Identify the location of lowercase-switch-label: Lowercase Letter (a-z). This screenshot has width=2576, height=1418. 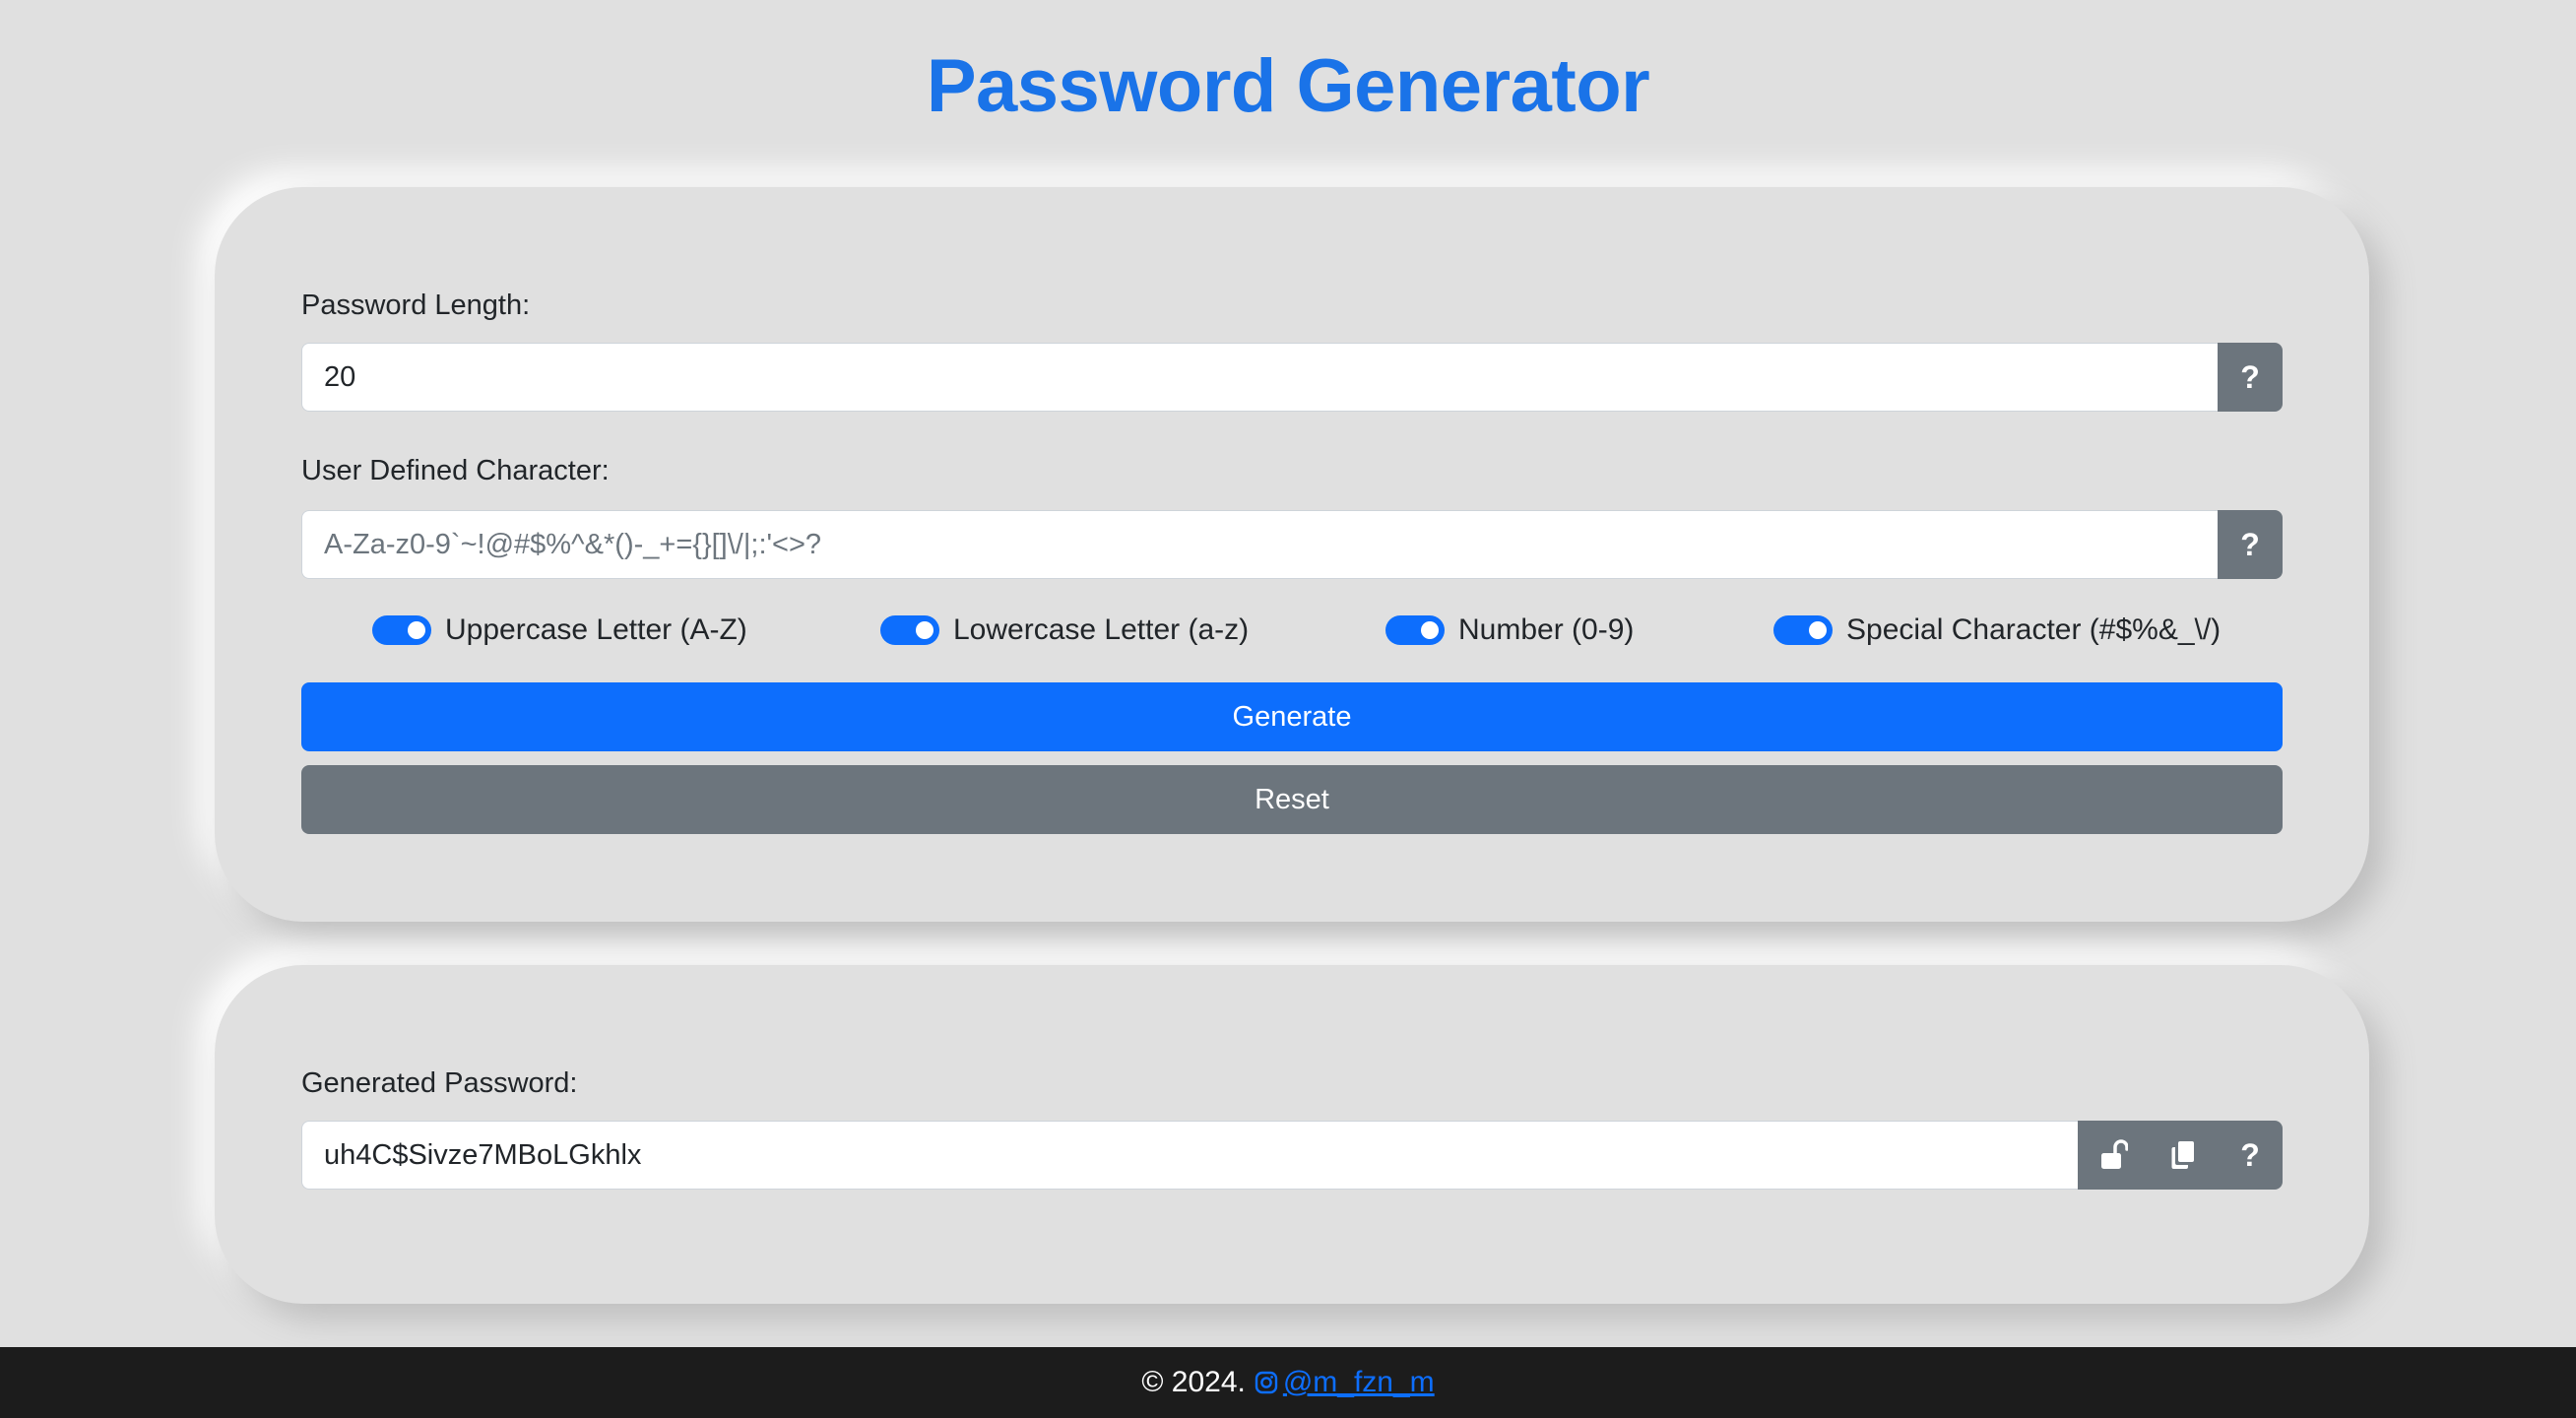
(1101, 629).